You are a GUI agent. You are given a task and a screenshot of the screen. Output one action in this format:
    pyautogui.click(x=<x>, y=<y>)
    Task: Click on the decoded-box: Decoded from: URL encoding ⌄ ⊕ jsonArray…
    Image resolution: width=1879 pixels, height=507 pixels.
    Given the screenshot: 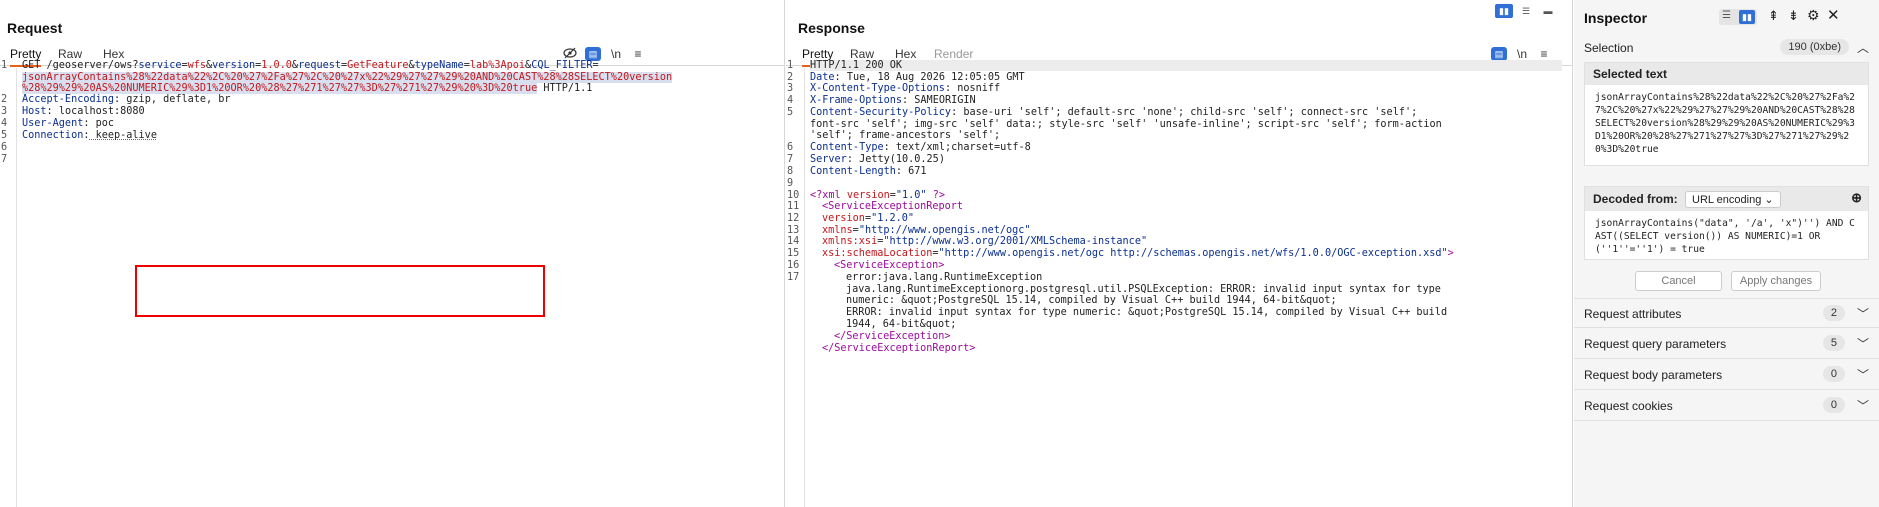 What is the action you would take?
    pyautogui.click(x=1726, y=223)
    